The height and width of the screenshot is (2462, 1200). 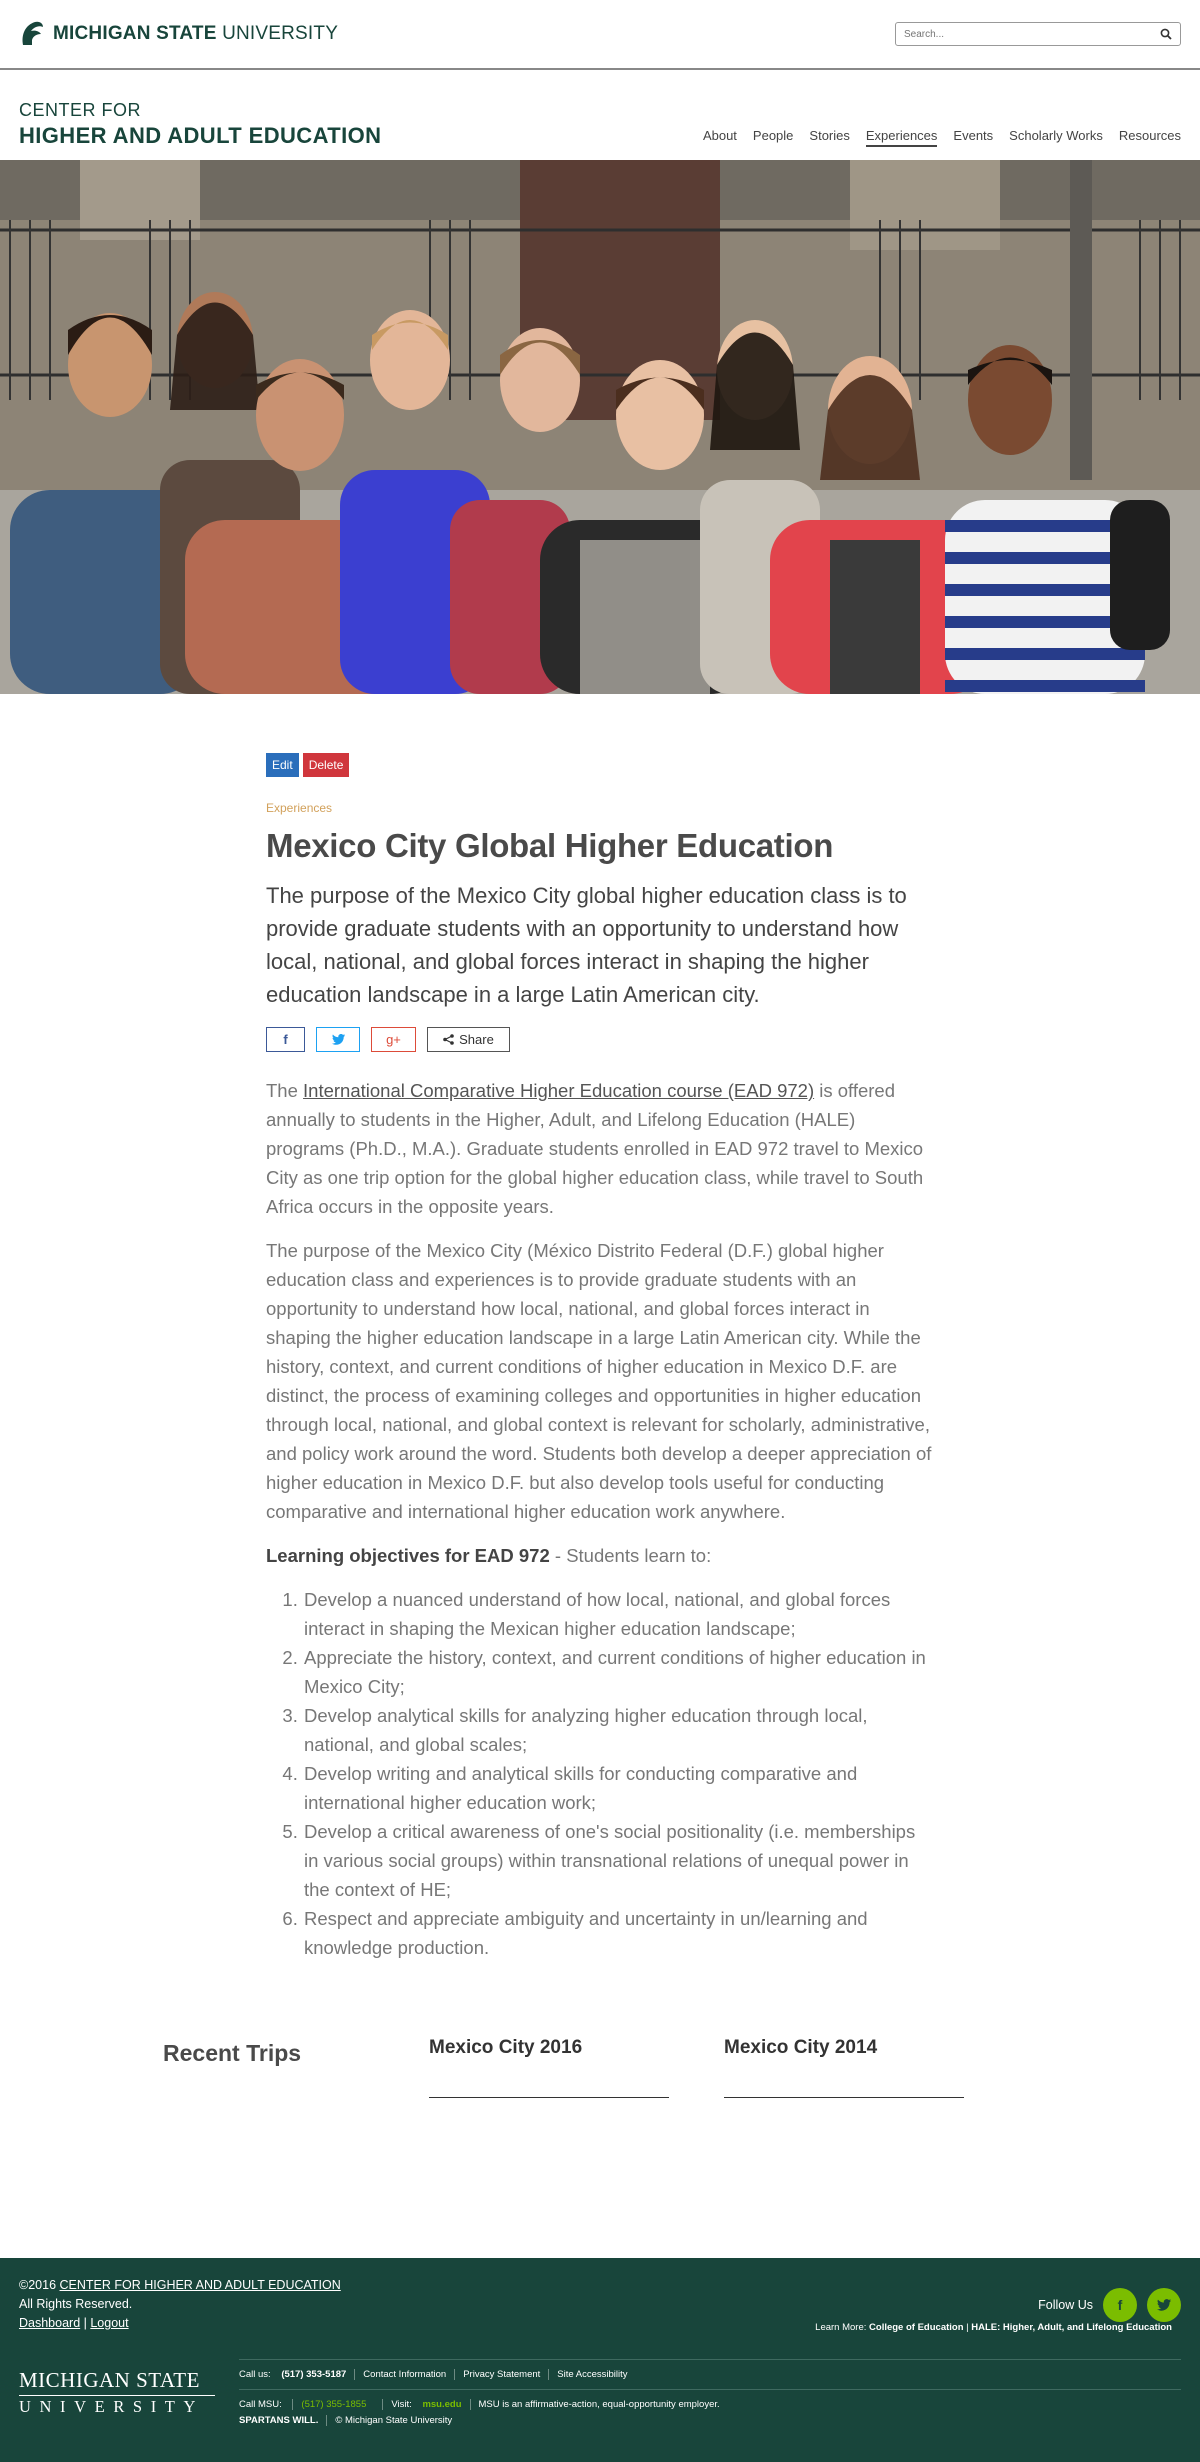 What do you see at coordinates (844, 2067) in the screenshot?
I see `trip-card: Mexico City 2014` at bounding box center [844, 2067].